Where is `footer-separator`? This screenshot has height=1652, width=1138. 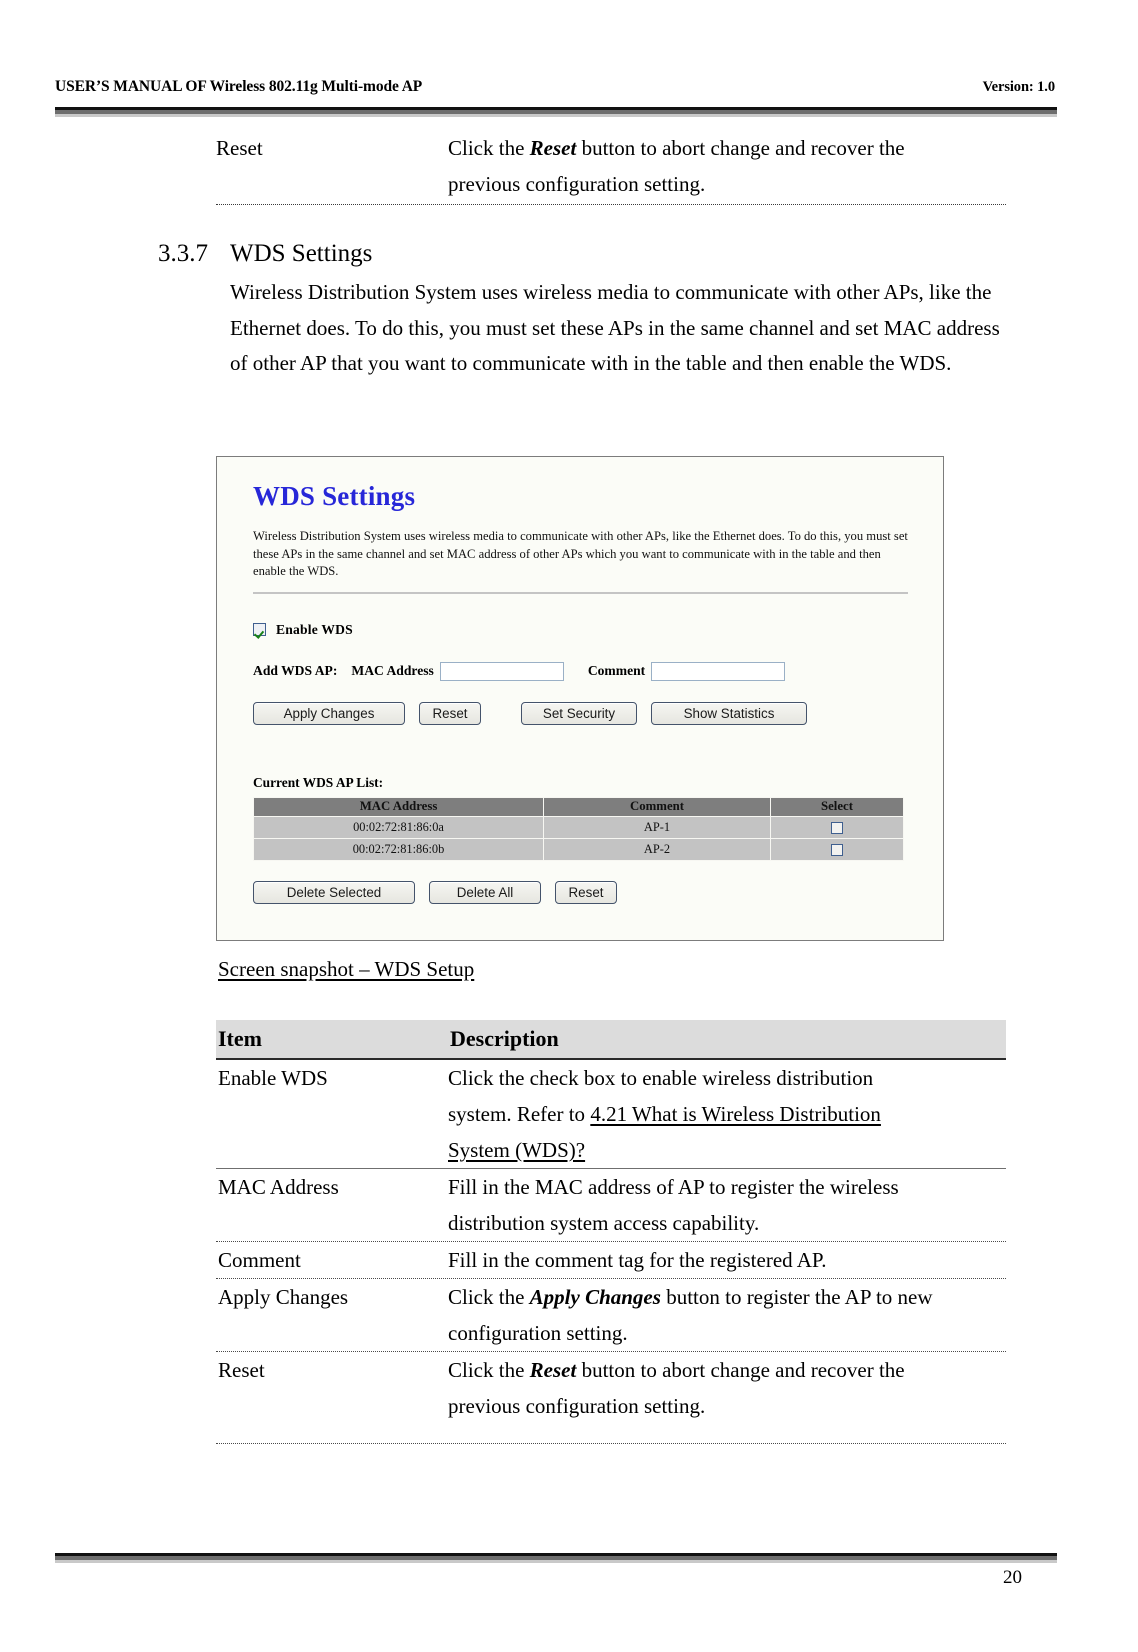
footer-separator is located at coordinates (611, 1443).